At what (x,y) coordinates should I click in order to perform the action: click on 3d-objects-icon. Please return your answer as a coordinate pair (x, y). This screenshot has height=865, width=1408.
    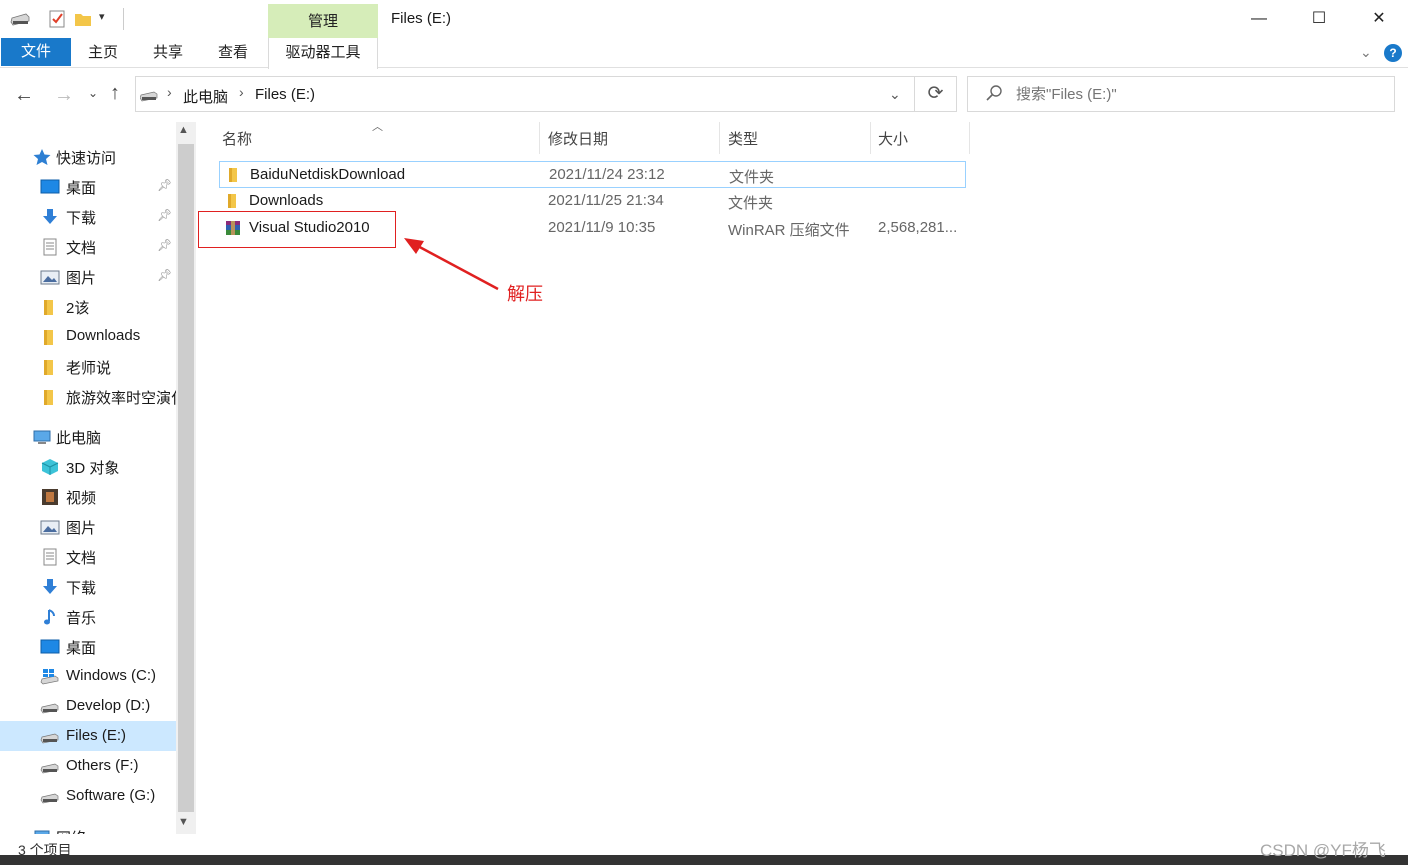
    Looking at the image, I should click on (50, 467).